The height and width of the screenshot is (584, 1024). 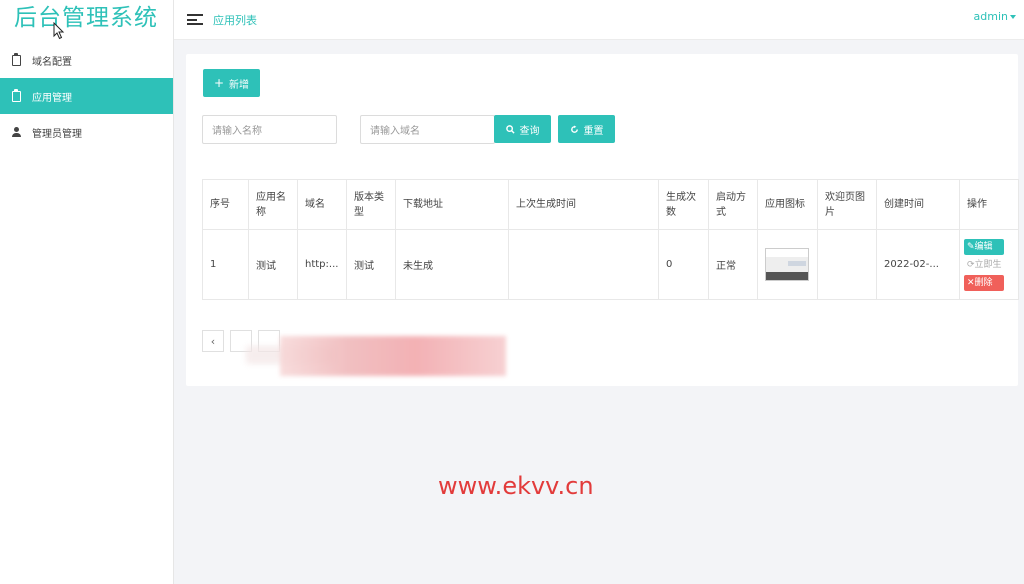 I want to click on plus-icon: +, so click(x=219, y=83).